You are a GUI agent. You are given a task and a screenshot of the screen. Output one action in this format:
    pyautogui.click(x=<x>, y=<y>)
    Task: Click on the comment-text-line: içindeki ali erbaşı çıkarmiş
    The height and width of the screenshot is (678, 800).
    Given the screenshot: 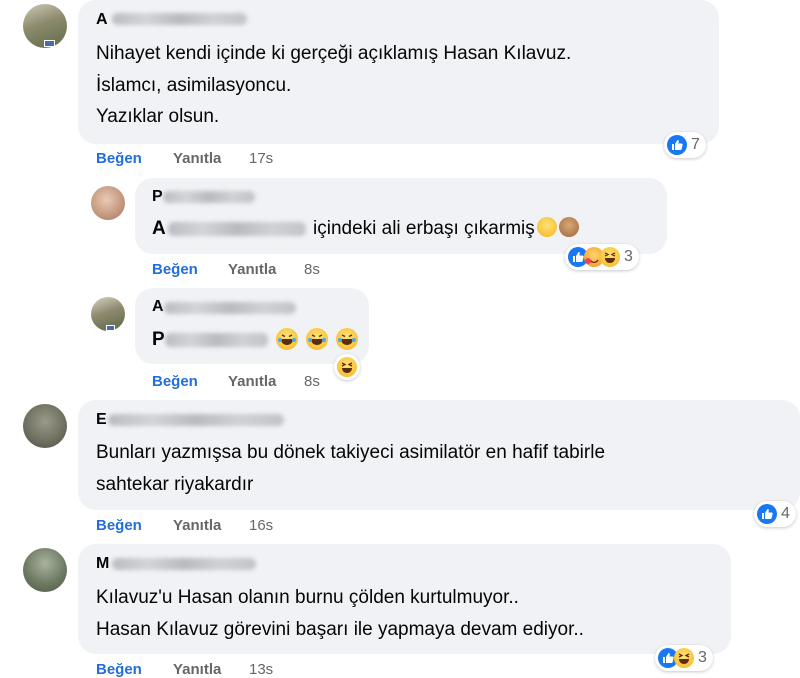 What is the action you would take?
    pyautogui.click(x=446, y=228)
    